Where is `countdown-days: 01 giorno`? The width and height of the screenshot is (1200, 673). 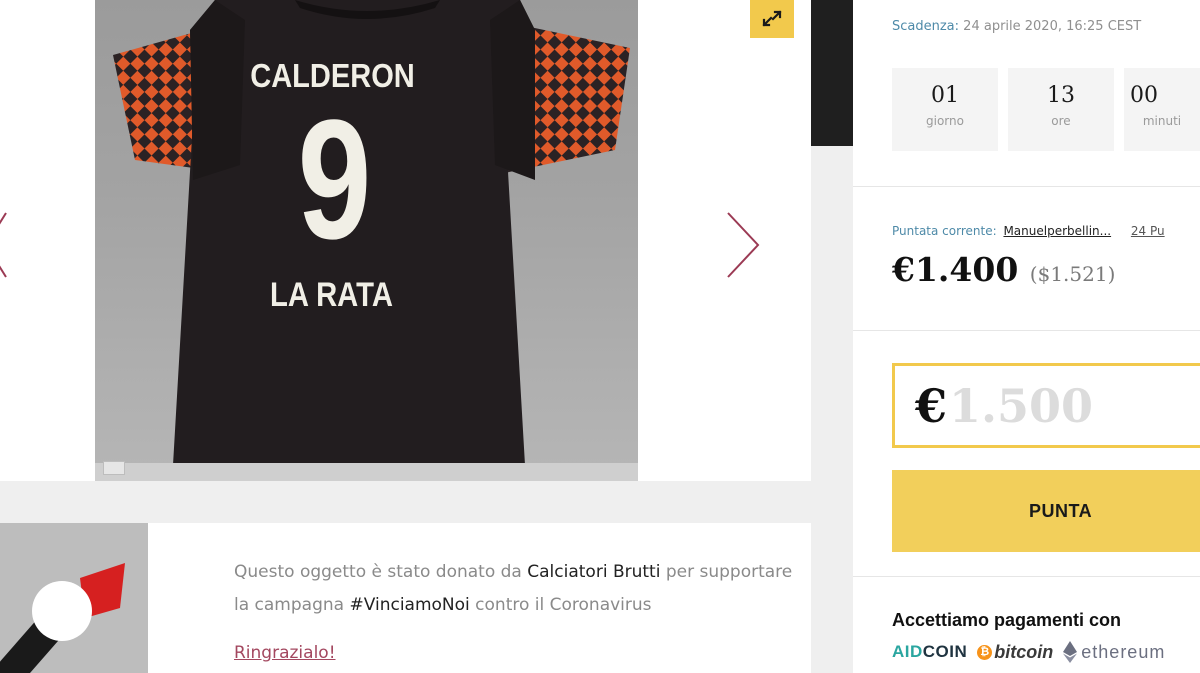
countdown-days: 01 giorno is located at coordinates (945, 109).